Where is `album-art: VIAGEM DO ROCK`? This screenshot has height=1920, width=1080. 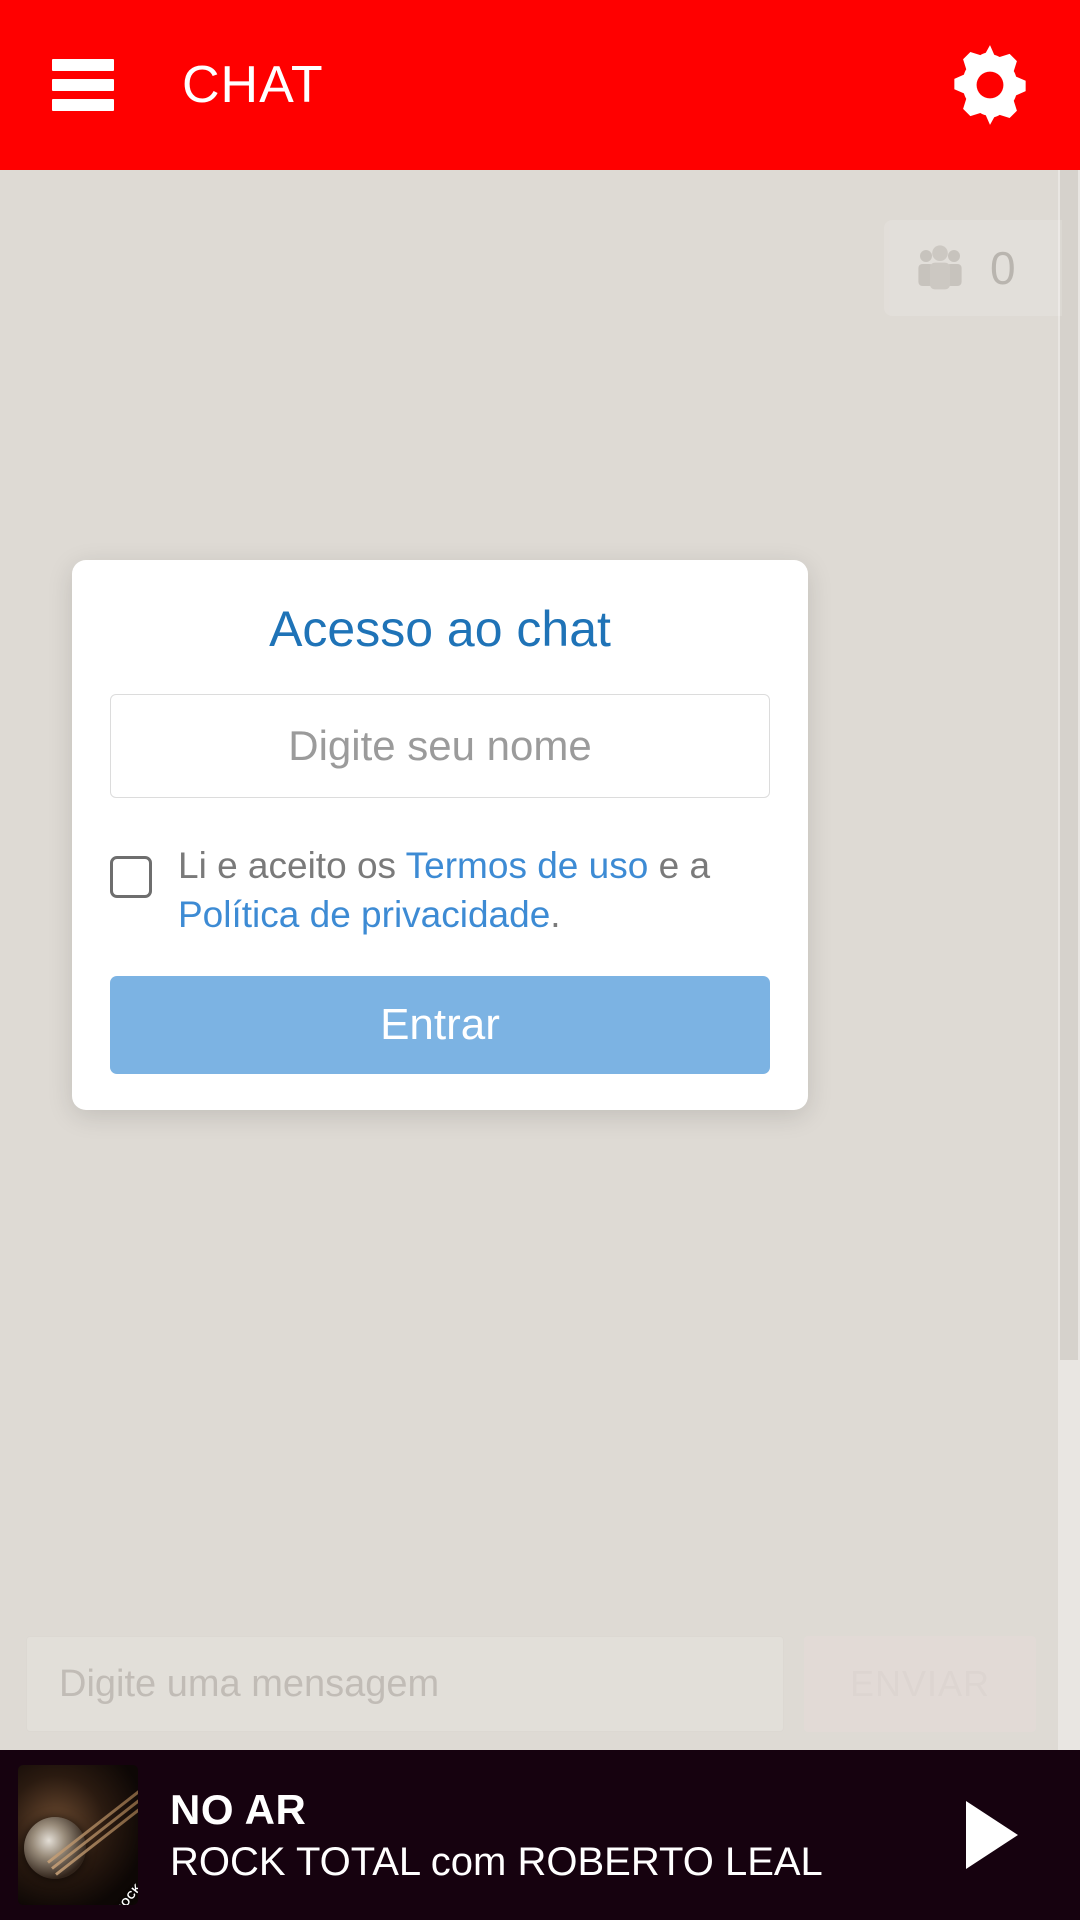 album-art: VIAGEM DO ROCK is located at coordinates (78, 1835).